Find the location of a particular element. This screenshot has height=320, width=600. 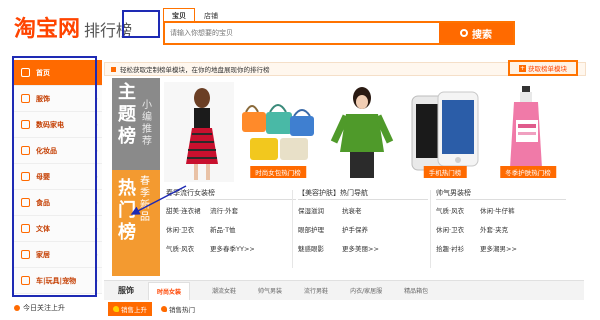

list-item: 气质·风衣 更多春季YY>> is located at coordinates (231, 247).